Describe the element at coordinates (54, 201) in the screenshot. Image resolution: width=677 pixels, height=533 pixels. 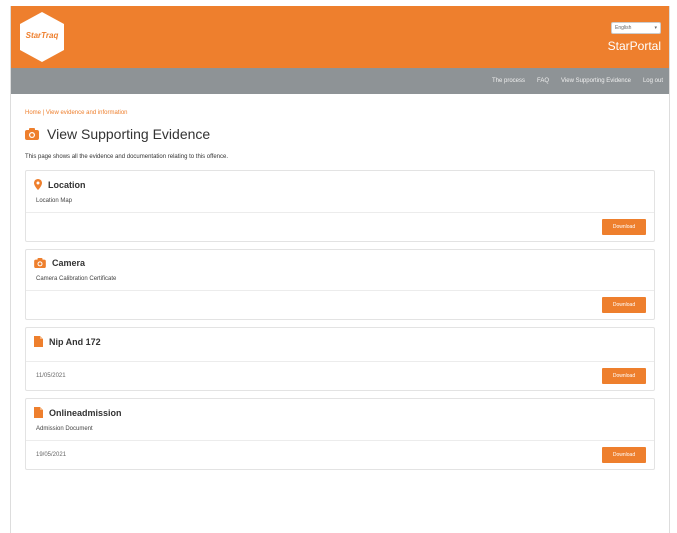
I see `card-subtitle: Location Map` at that location.